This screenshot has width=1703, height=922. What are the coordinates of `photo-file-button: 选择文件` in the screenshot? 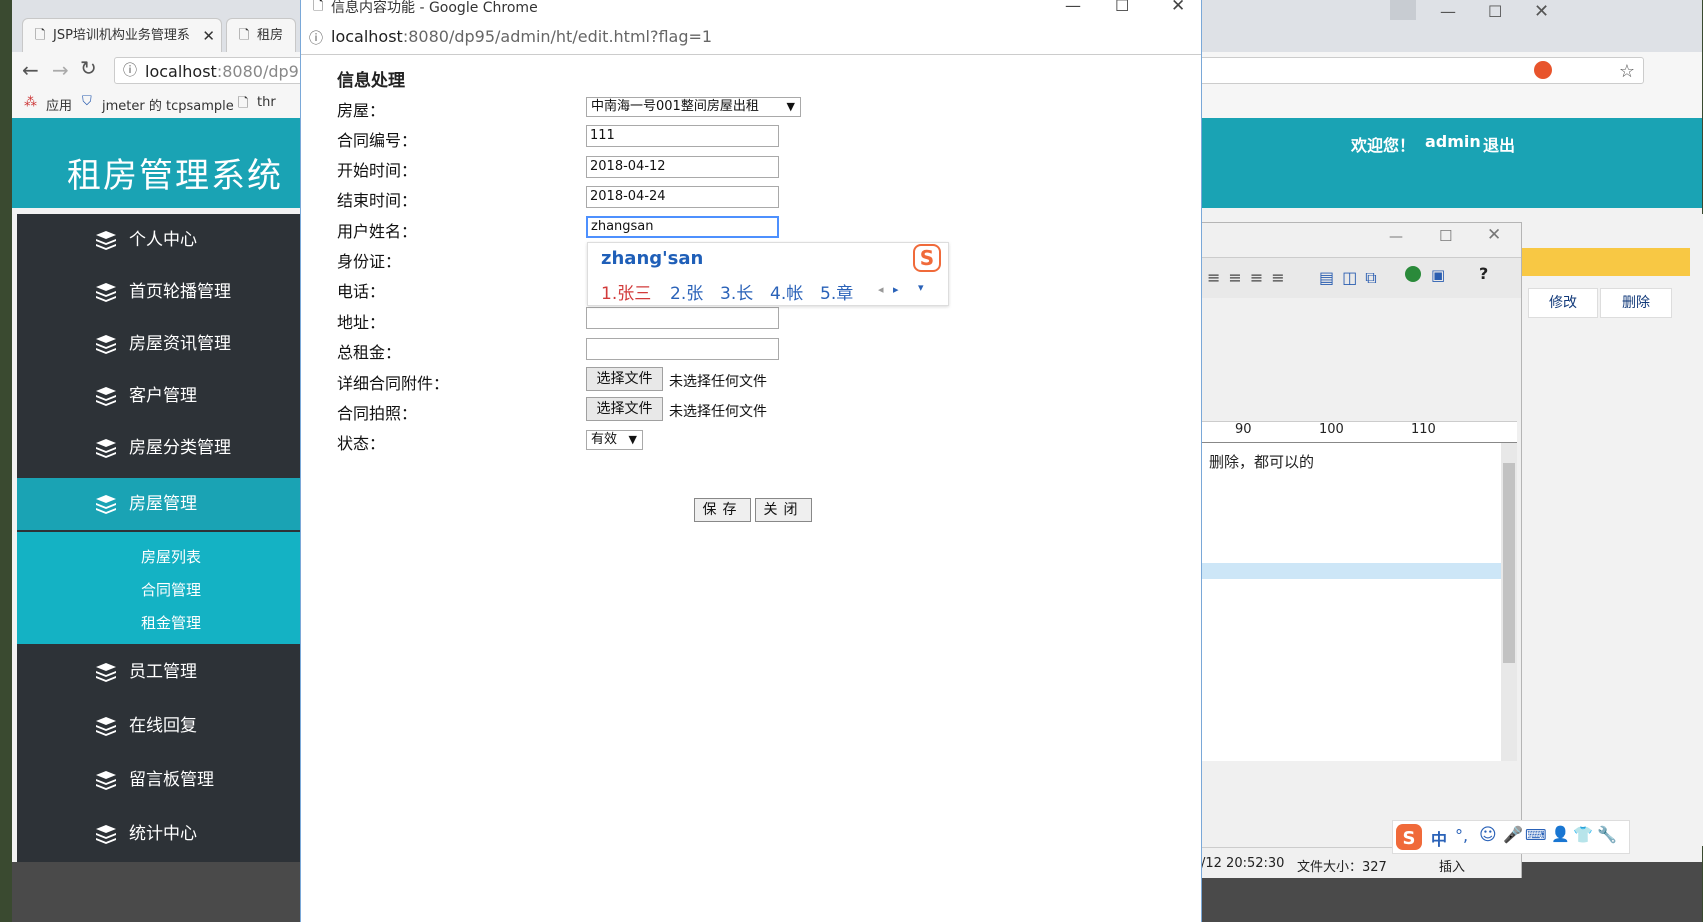 It's located at (624, 409).